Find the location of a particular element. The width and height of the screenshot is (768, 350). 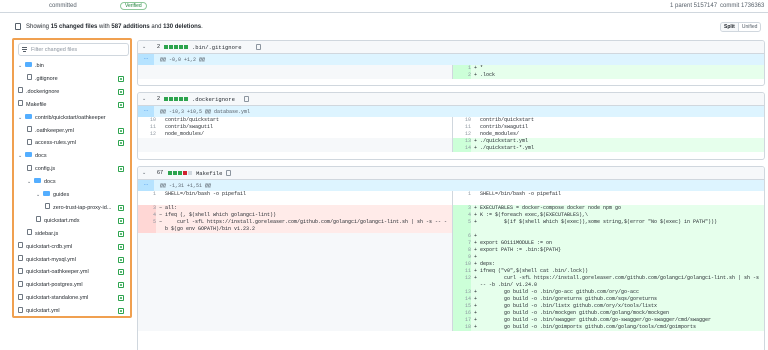

changed-files-count: 15 changed files is located at coordinates (74, 27).